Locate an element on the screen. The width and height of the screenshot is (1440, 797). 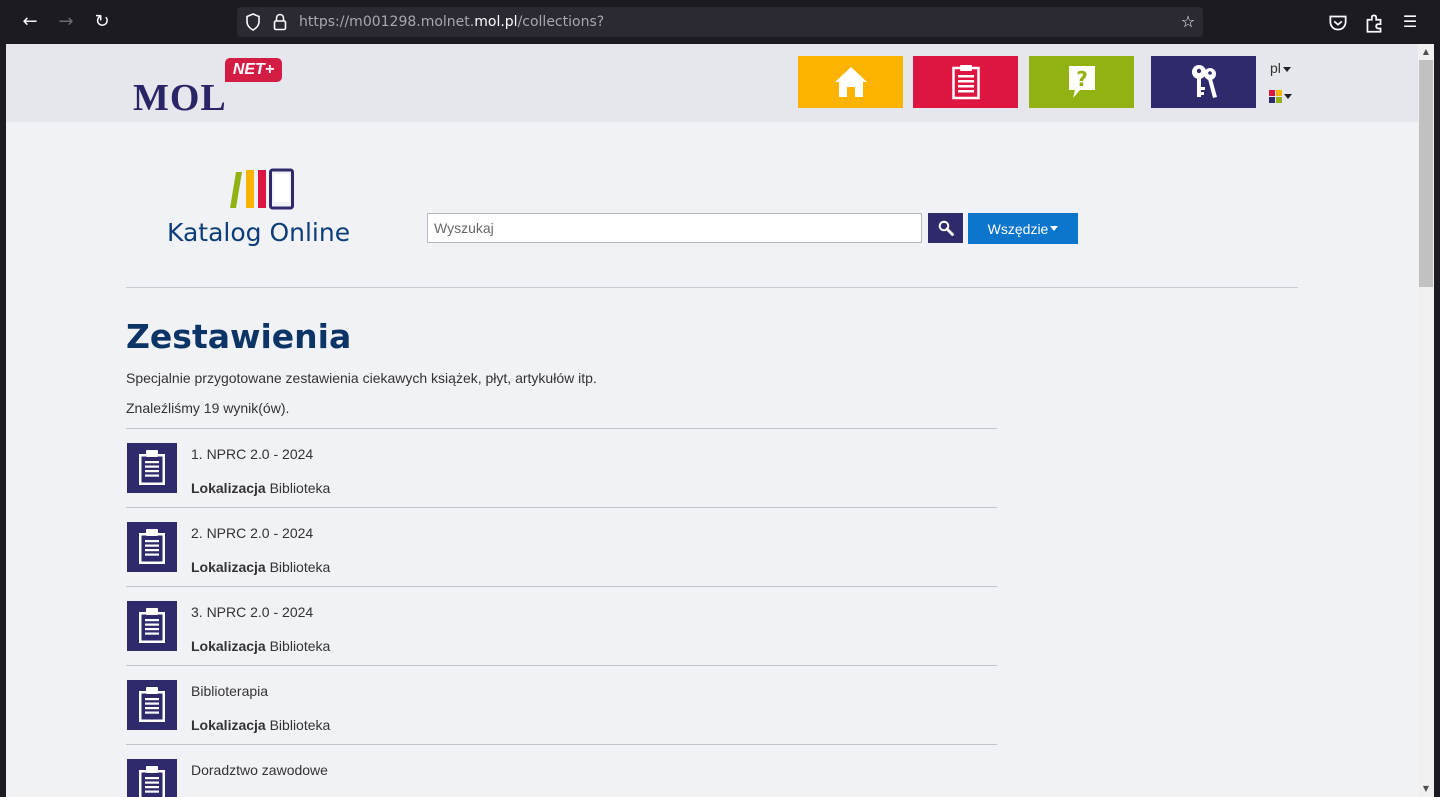
bookmark-star-icon: ☆ is located at coordinates (1188, 22).